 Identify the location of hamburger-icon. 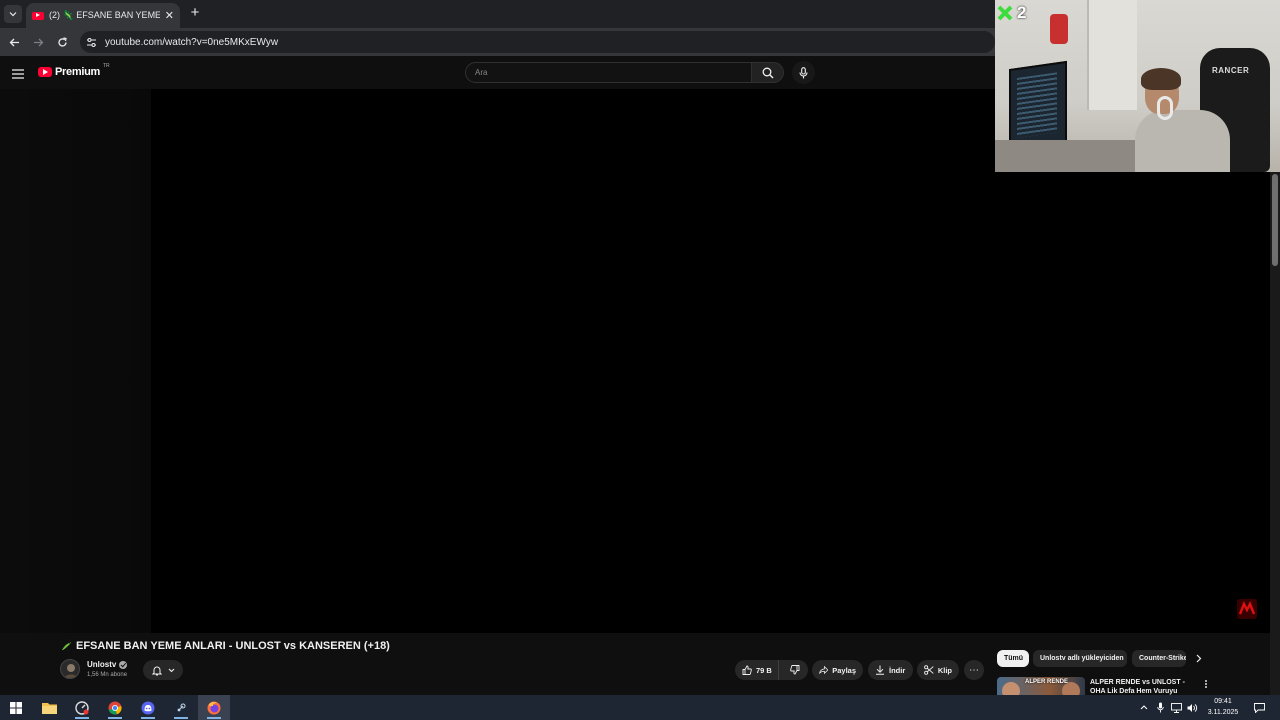
(18, 74).